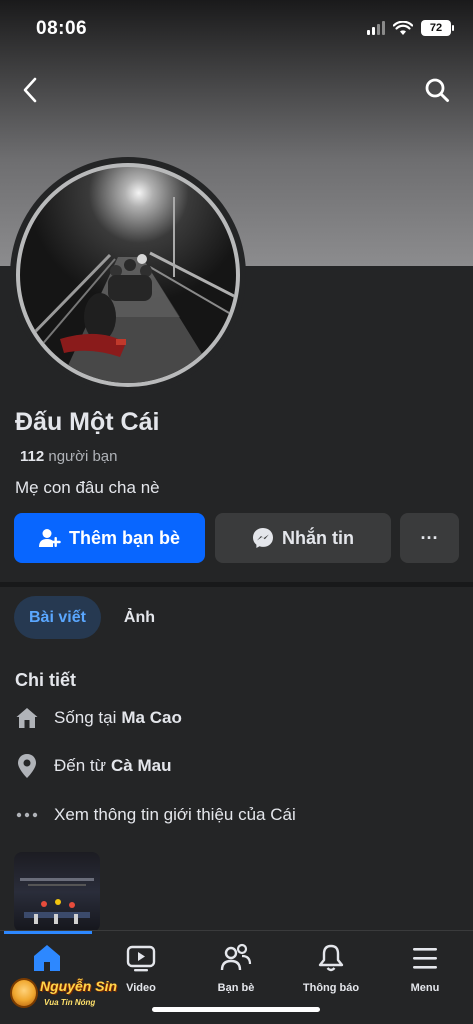 The image size is (473, 1024). I want to click on add-friend-label: Thêm bạn bè, so click(124, 537).